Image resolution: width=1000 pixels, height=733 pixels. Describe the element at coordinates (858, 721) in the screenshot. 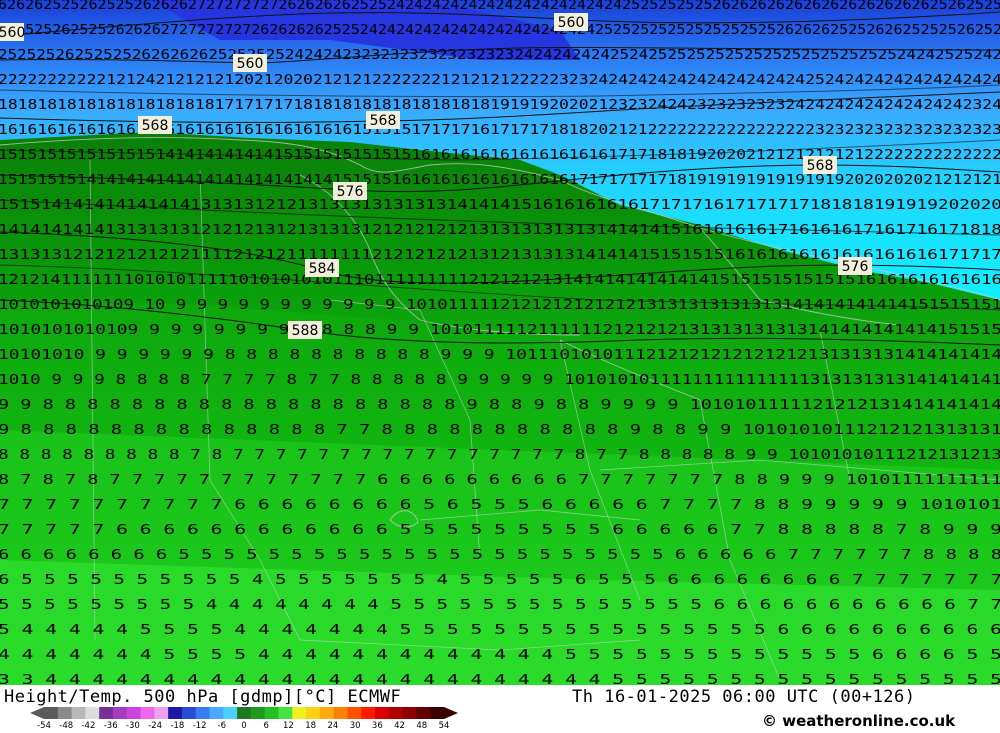

I see `site-credit: © weatheronline.co.uk` at that location.